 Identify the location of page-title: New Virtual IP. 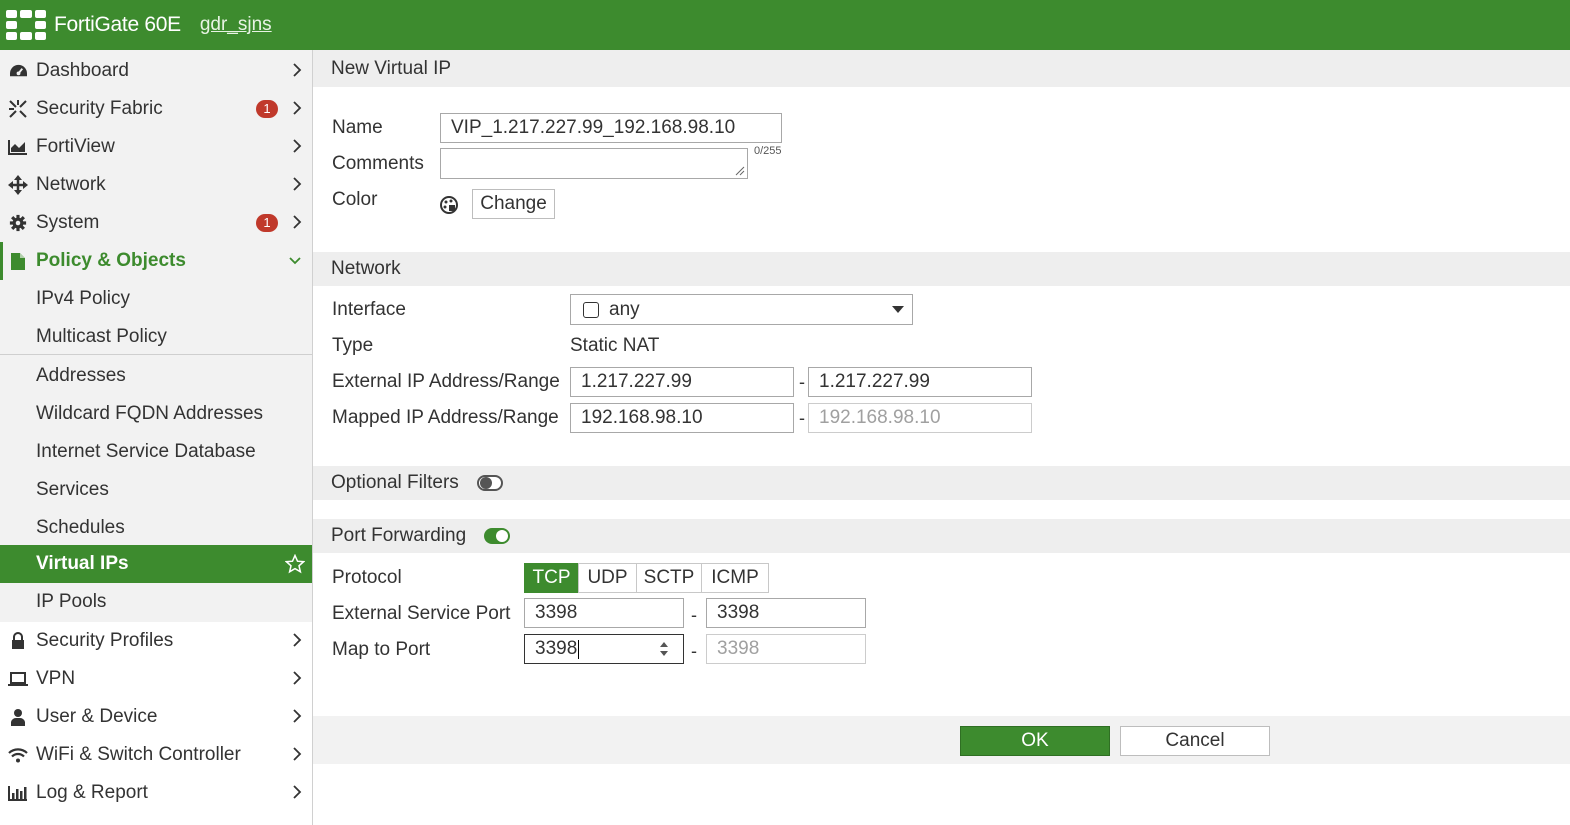
(941, 68).